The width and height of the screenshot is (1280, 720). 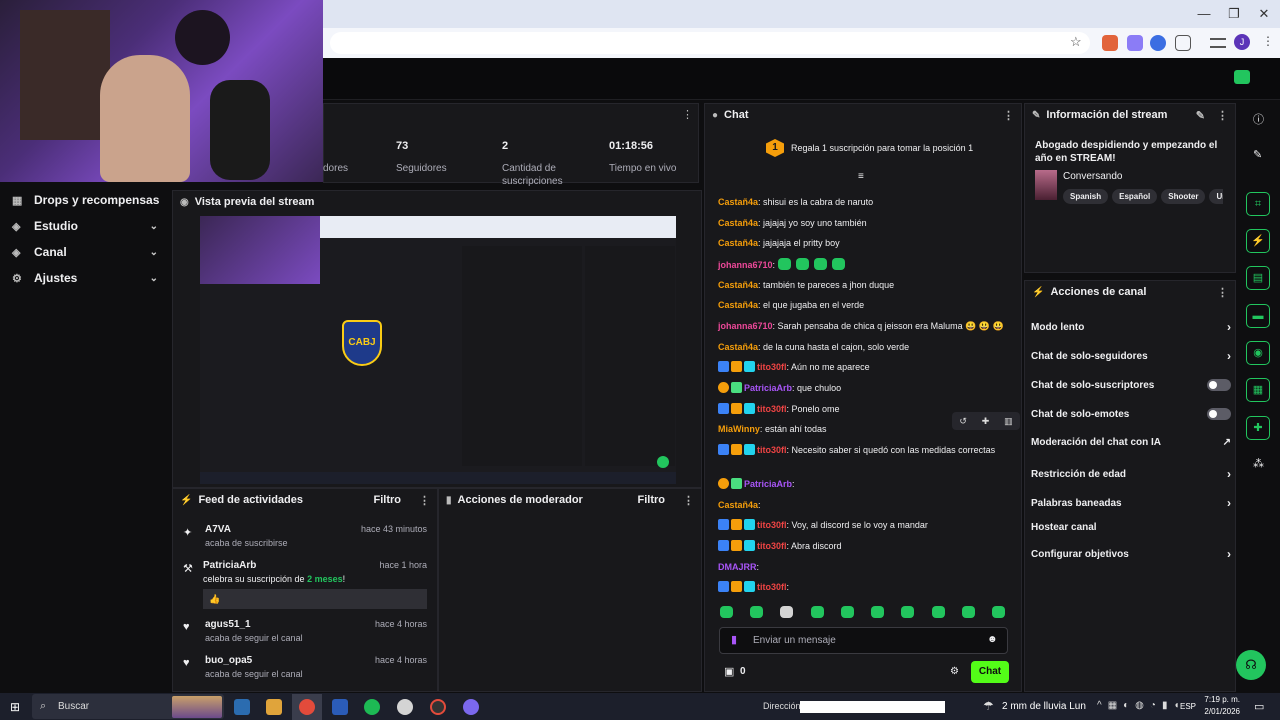 I want to click on tag: Una, so click(x=1216, y=196).